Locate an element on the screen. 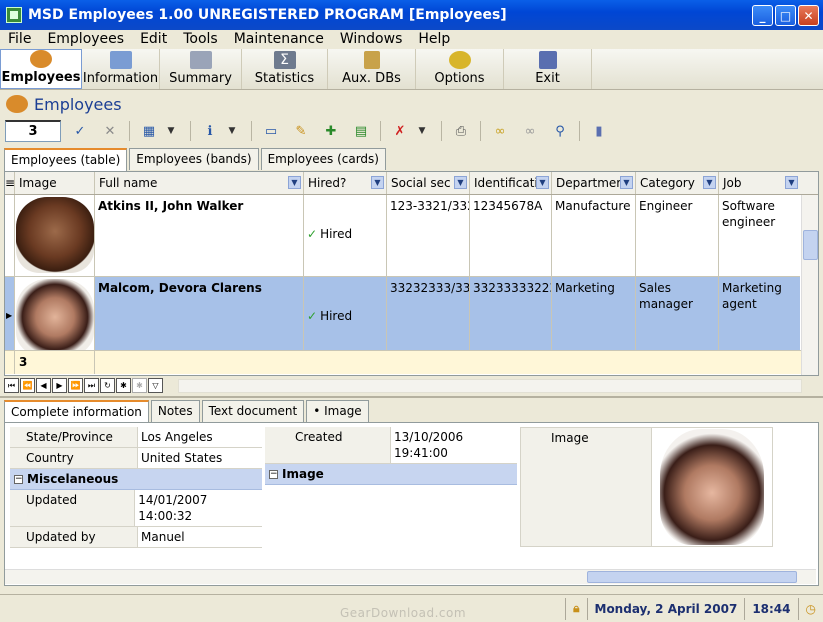 The image size is (823, 622). tab-employees-bands: Employees (bands) is located at coordinates (194, 159).